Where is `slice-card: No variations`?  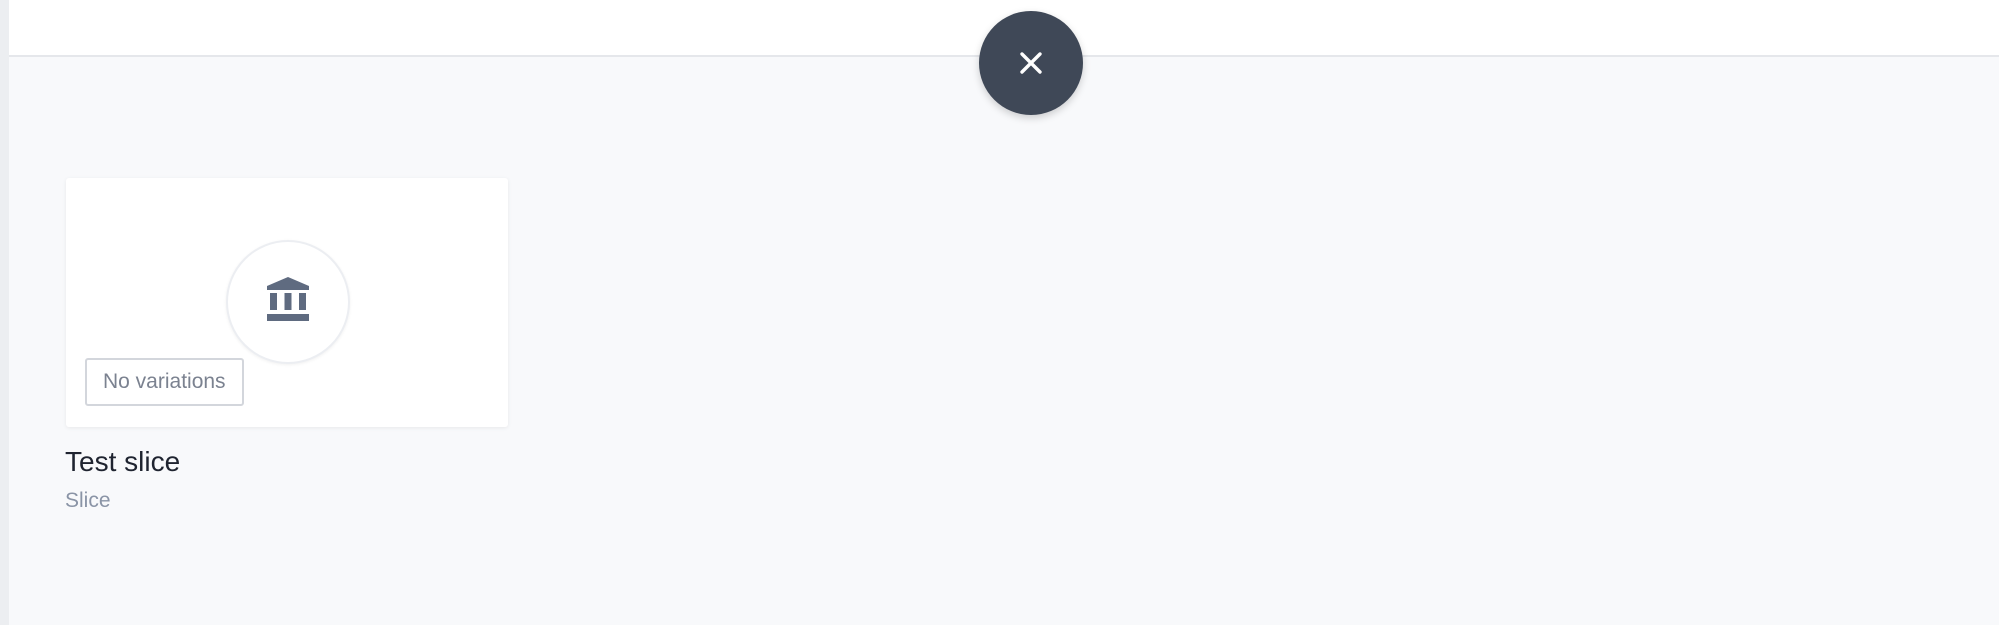 slice-card: No variations is located at coordinates (287, 302).